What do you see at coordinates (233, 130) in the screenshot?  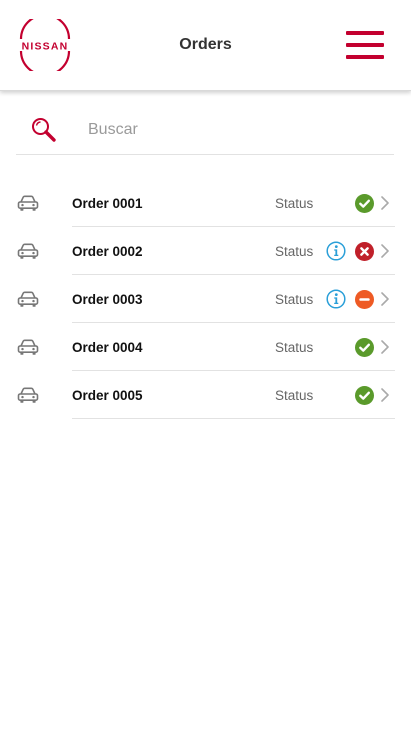 I see `search-input` at bounding box center [233, 130].